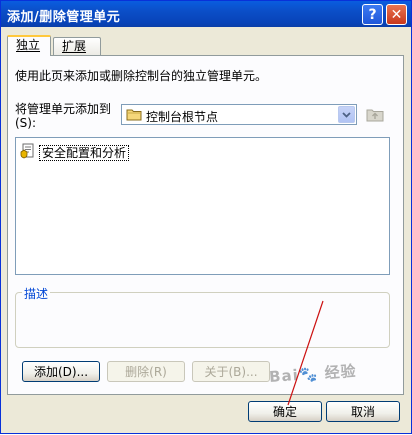  What do you see at coordinates (28, 152) in the screenshot?
I see `snapin-icon` at bounding box center [28, 152].